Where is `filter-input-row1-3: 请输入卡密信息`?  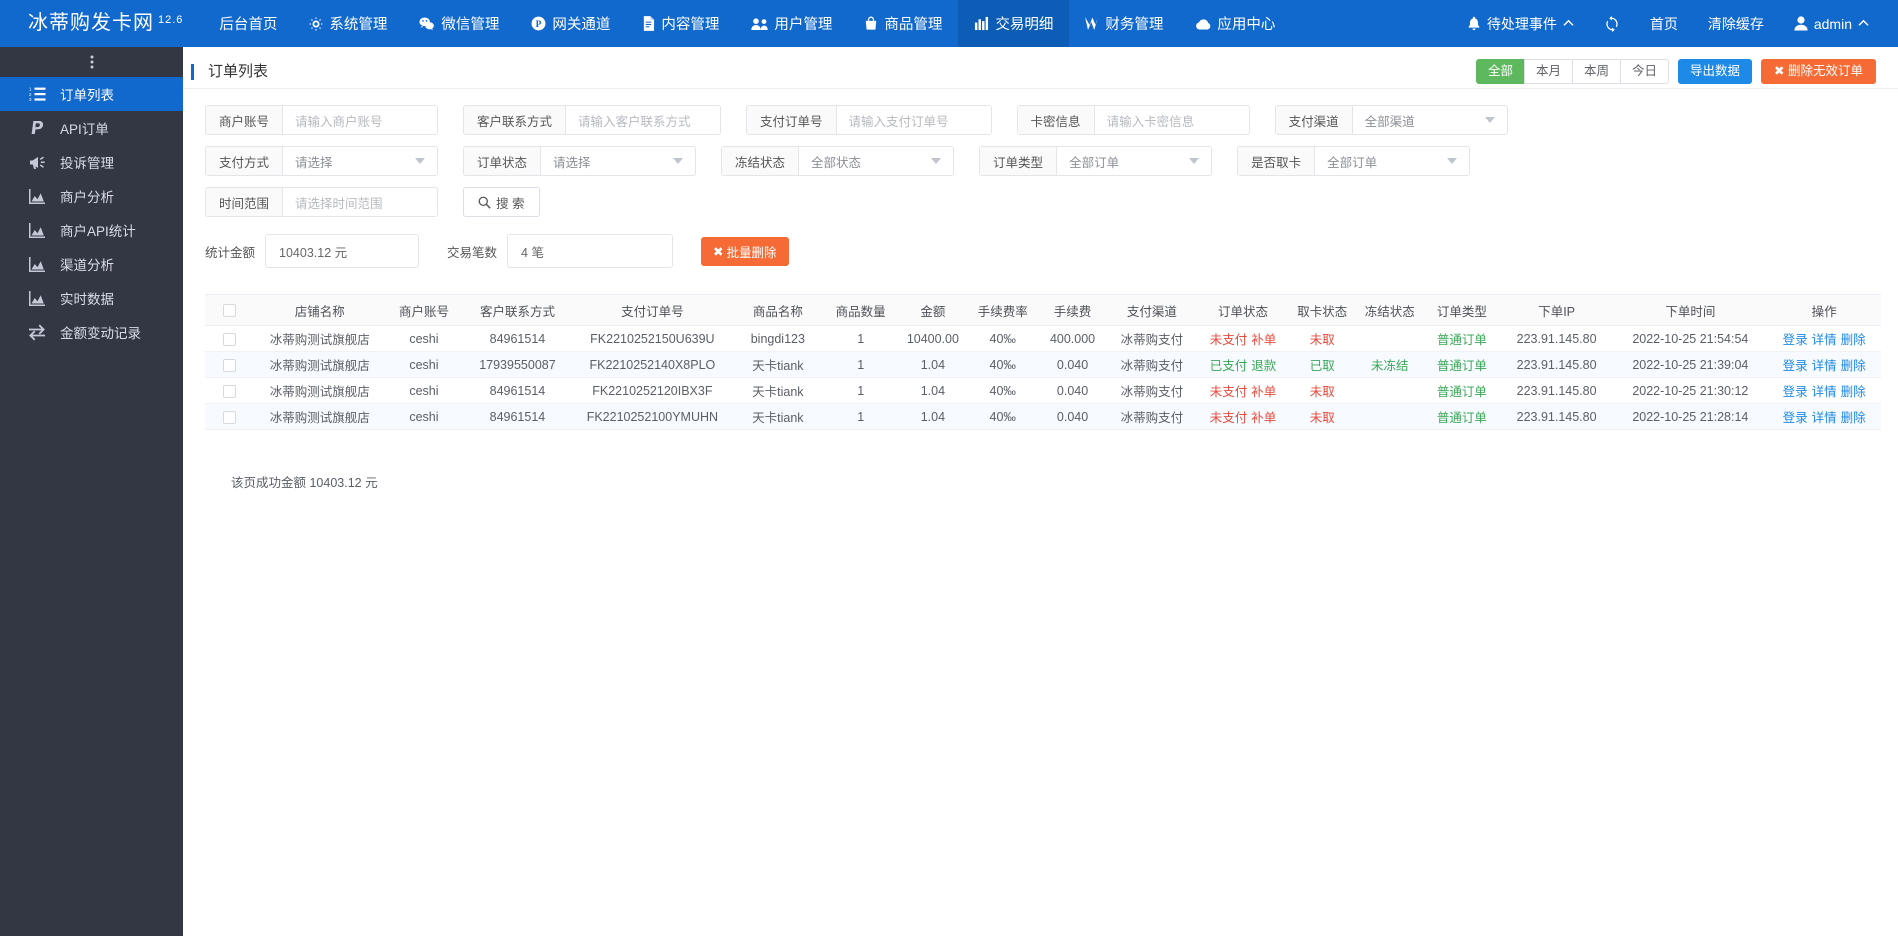 filter-input-row1-3: 请输入卡密信息 is located at coordinates (1172, 120).